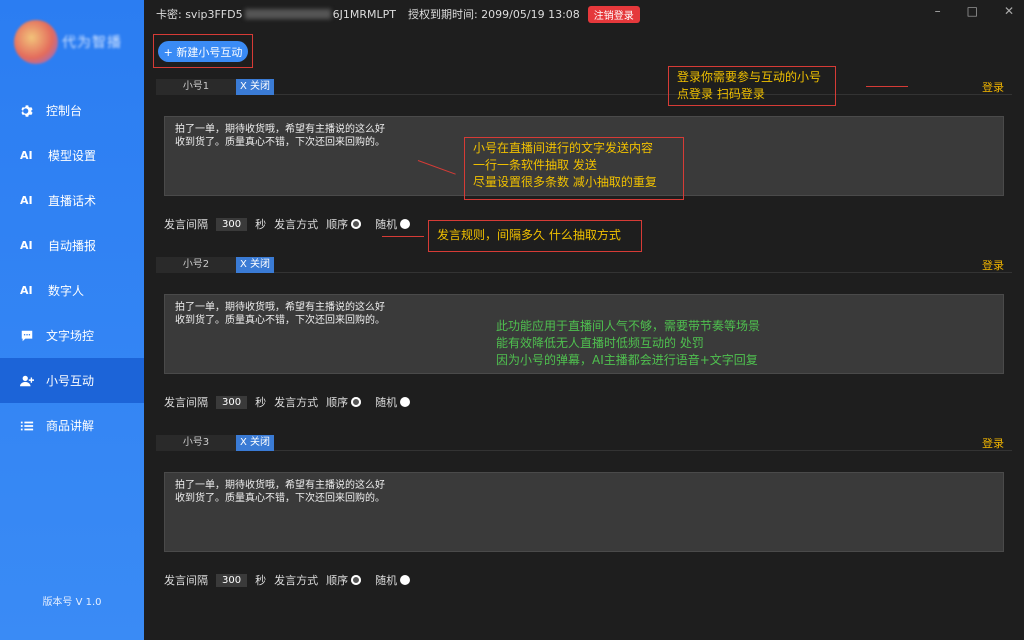 Image resolution: width=1024 pixels, height=640 pixels. I want to click on user-plus-icon, so click(27, 381).